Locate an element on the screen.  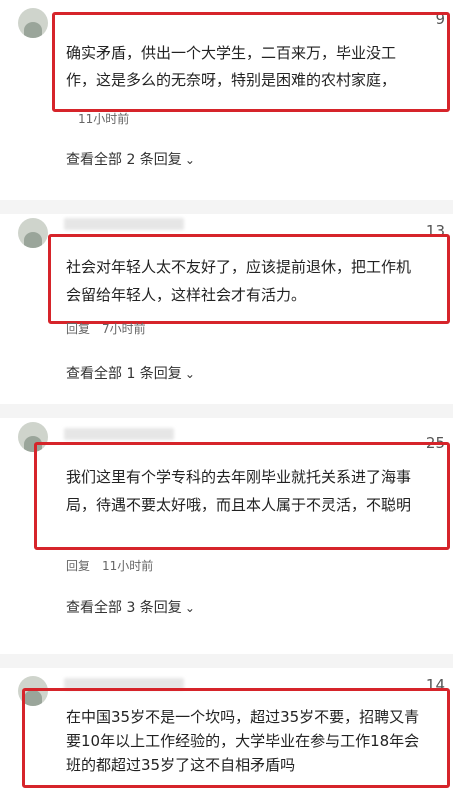
view-replies-link: 查看全部 2 条回复 ⌄ is located at coordinates (130, 159).